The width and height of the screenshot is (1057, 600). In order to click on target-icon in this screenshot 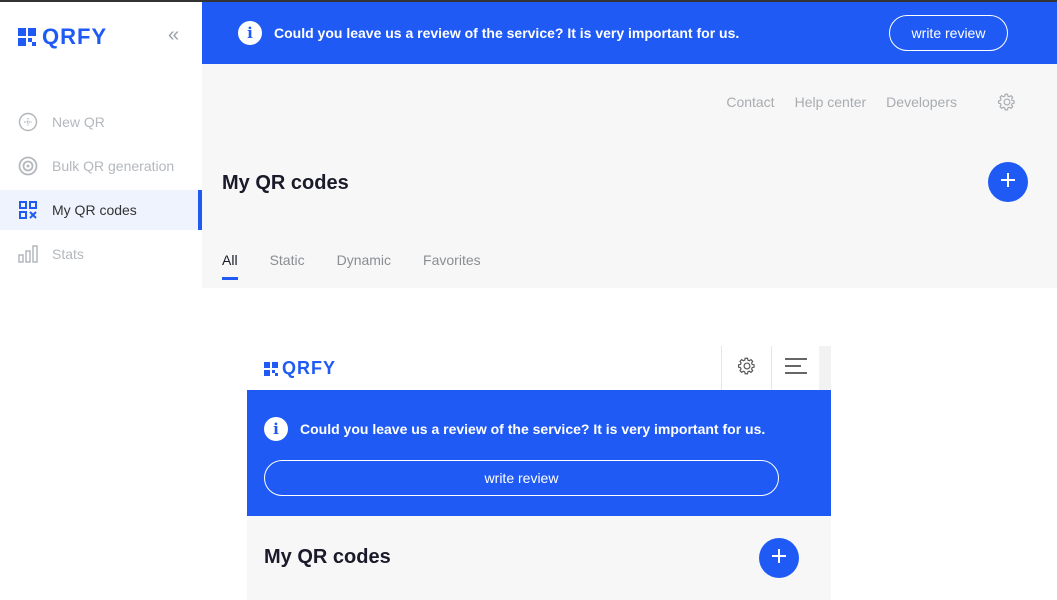, I will do `click(28, 166)`.